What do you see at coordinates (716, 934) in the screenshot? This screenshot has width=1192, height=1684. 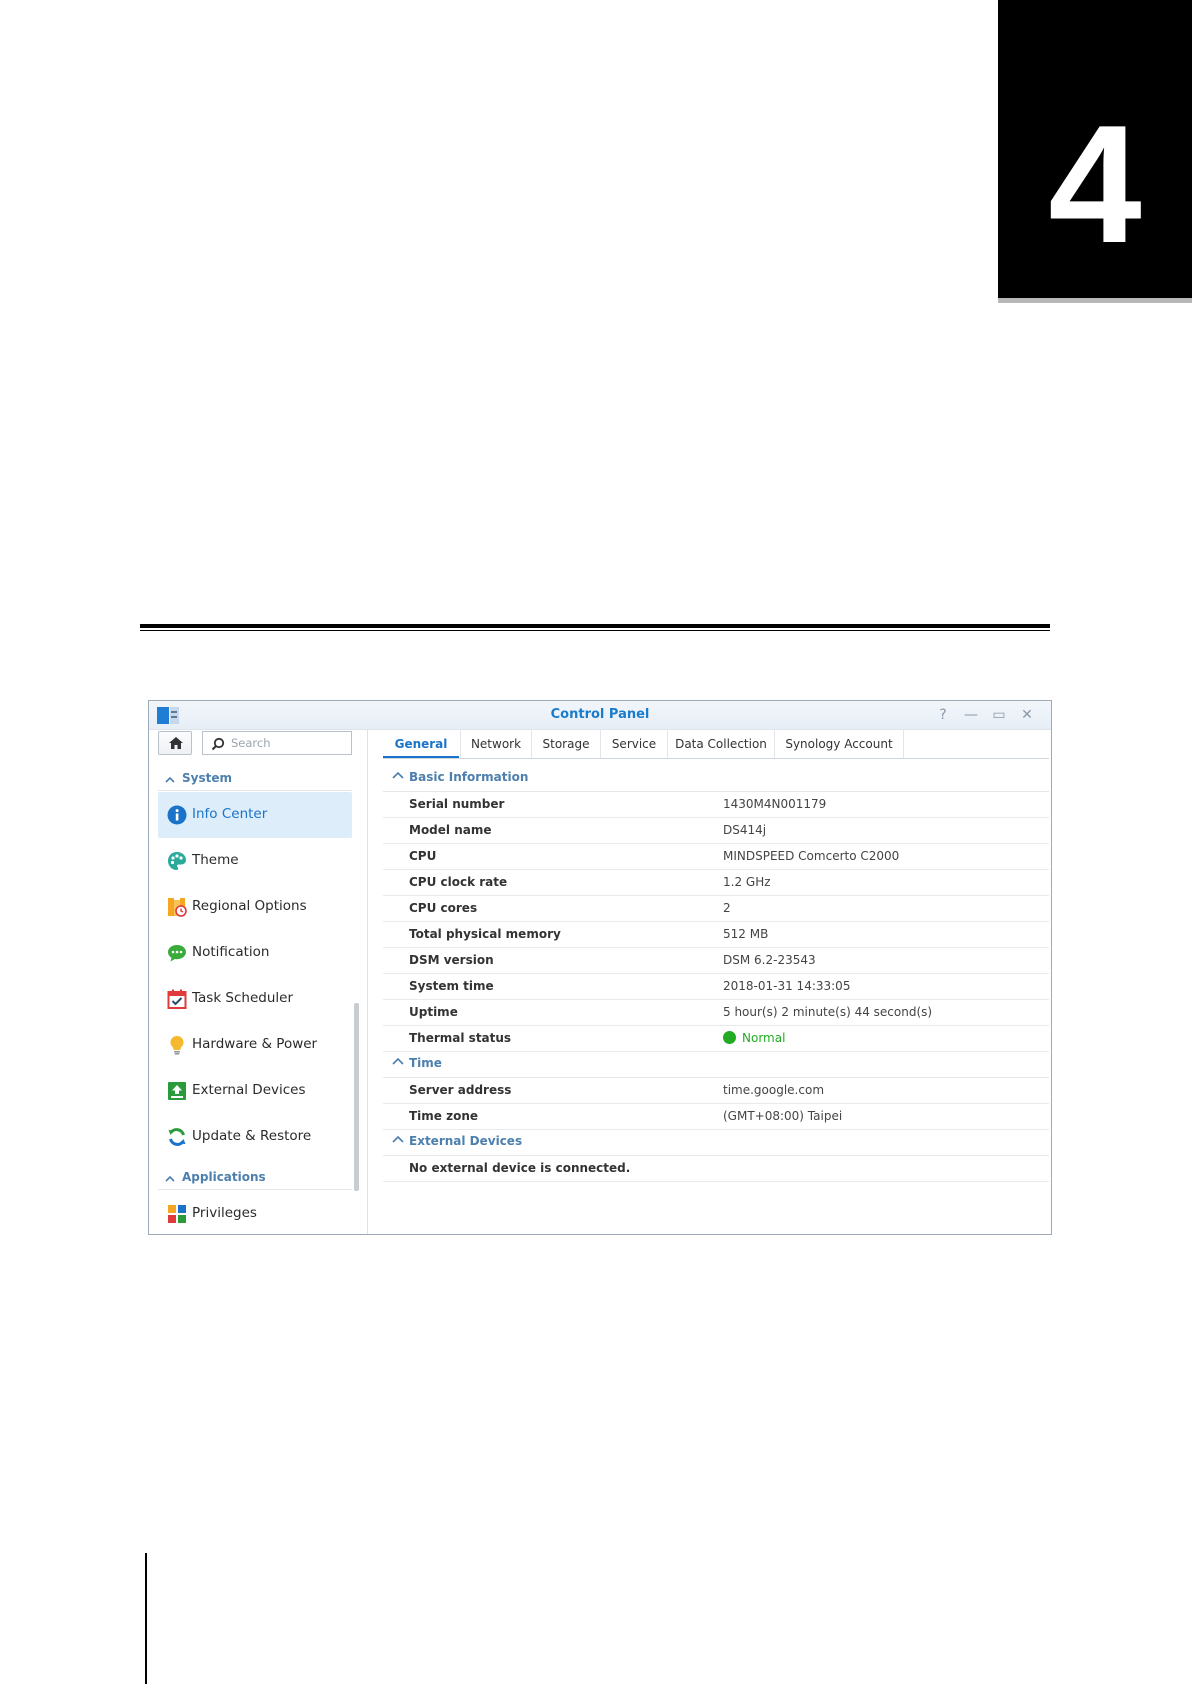 I see `info-row: Total physical memory 512 MB` at bounding box center [716, 934].